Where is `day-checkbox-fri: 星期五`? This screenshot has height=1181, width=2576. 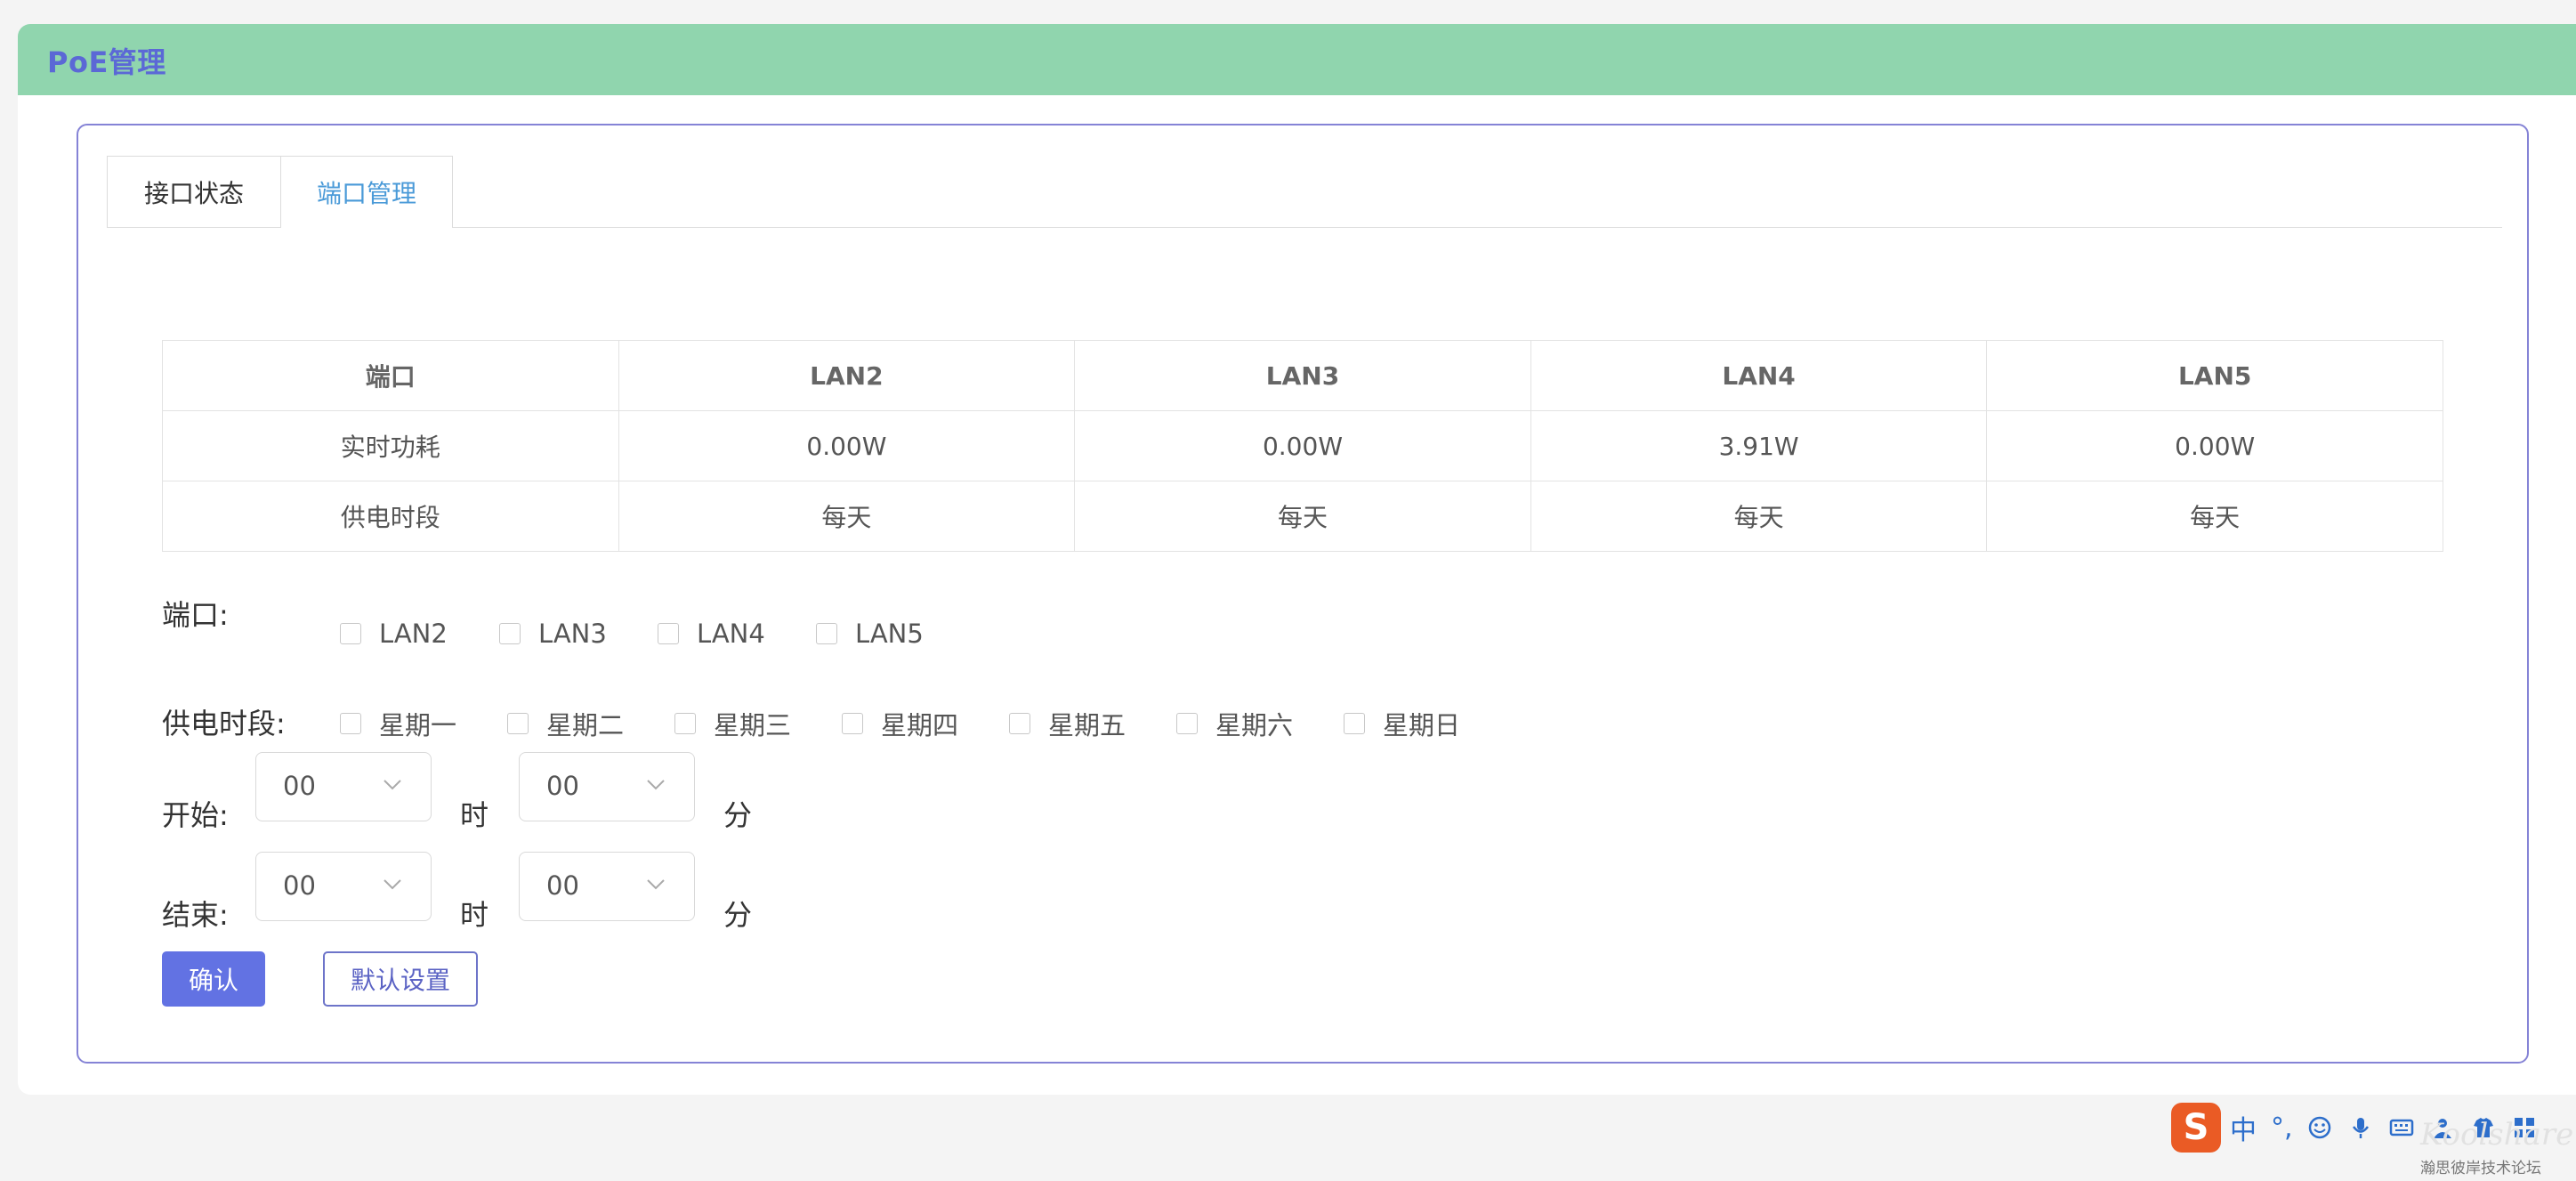
day-checkbox-fri: 星期五 is located at coordinates (1067, 723).